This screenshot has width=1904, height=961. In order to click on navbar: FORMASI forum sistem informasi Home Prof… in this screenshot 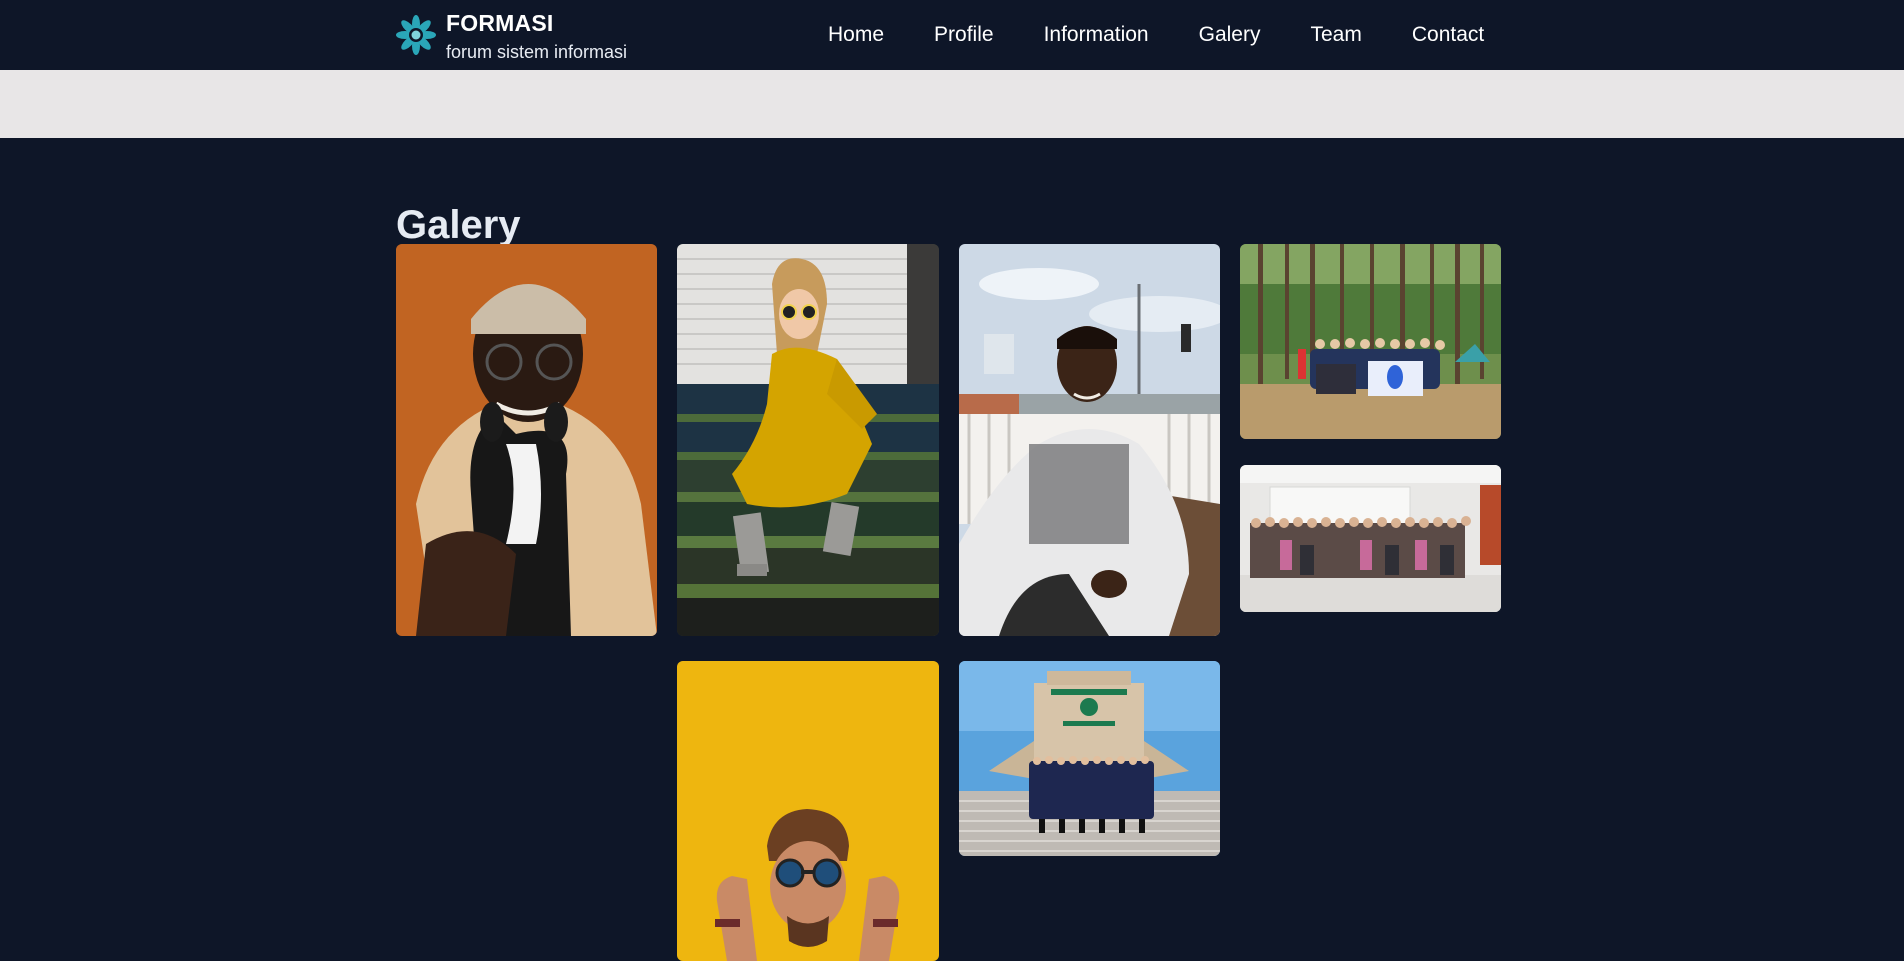, I will do `click(952, 35)`.